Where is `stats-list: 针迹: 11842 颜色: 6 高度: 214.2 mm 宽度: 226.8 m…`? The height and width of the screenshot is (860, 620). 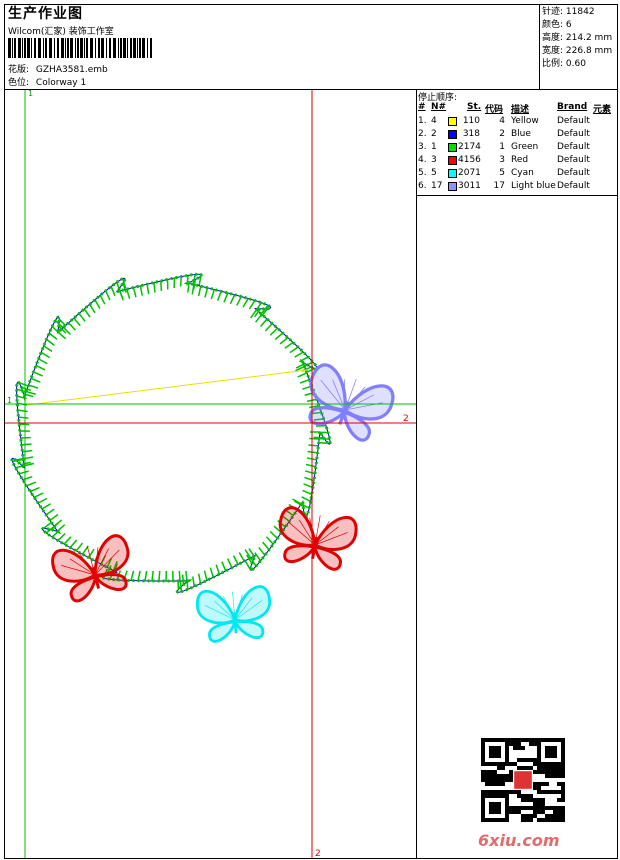
stats-list: 针迹: 11842 颜色: 6 高度: 214.2 mm 宽度: 226.8 m… is located at coordinates (577, 38).